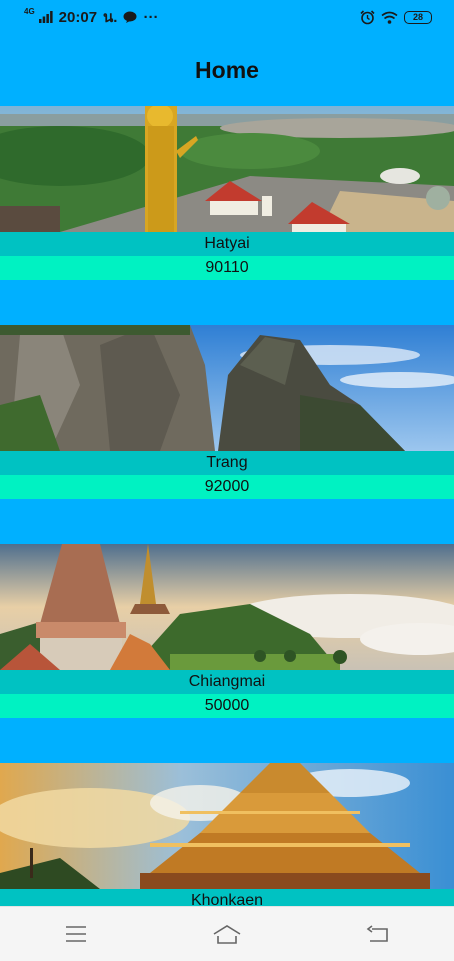 The image size is (454, 961). Describe the element at coordinates (227, 17) in the screenshot. I see `status-bar: 4G 20:07 น. ··· 28` at that location.